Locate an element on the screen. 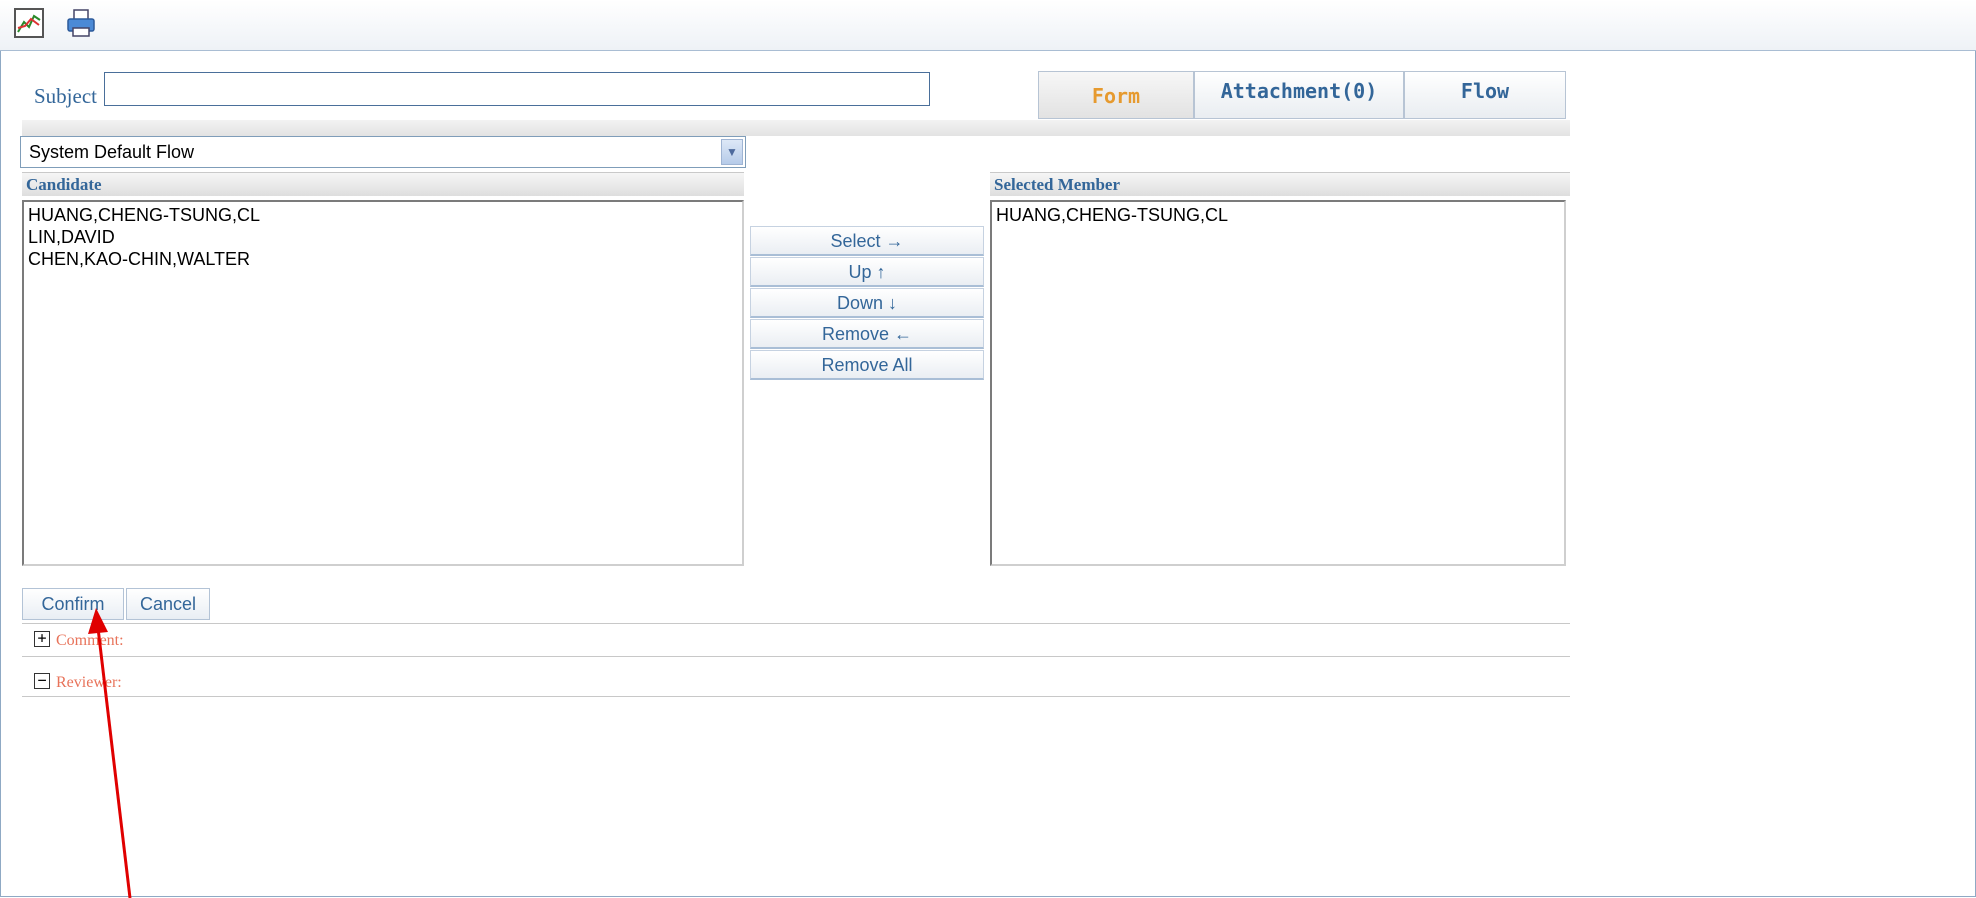 This screenshot has height=898, width=1976. annotation-arrow-icon is located at coordinates (110, 753).